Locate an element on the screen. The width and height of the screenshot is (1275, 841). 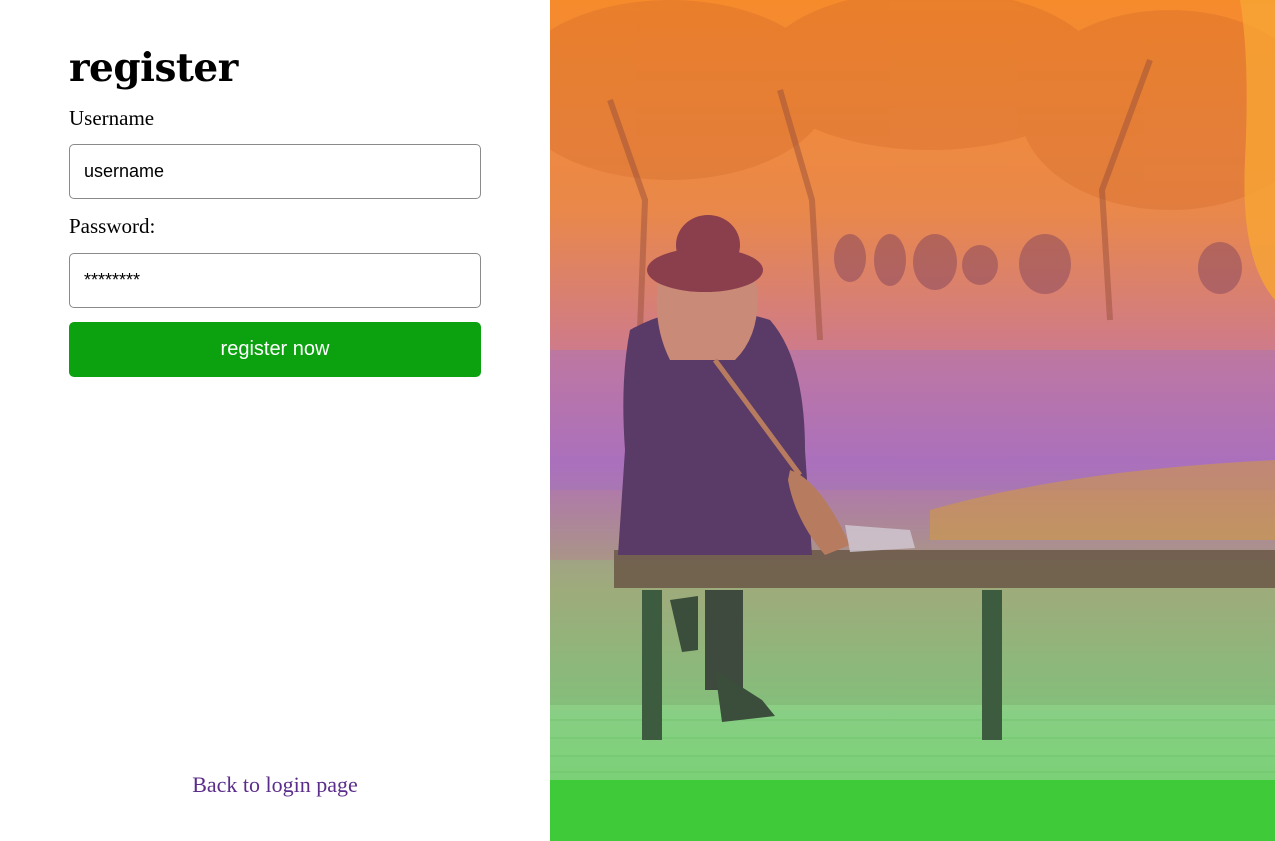
back-to-login-link: Back to login page is located at coordinates (275, 785).